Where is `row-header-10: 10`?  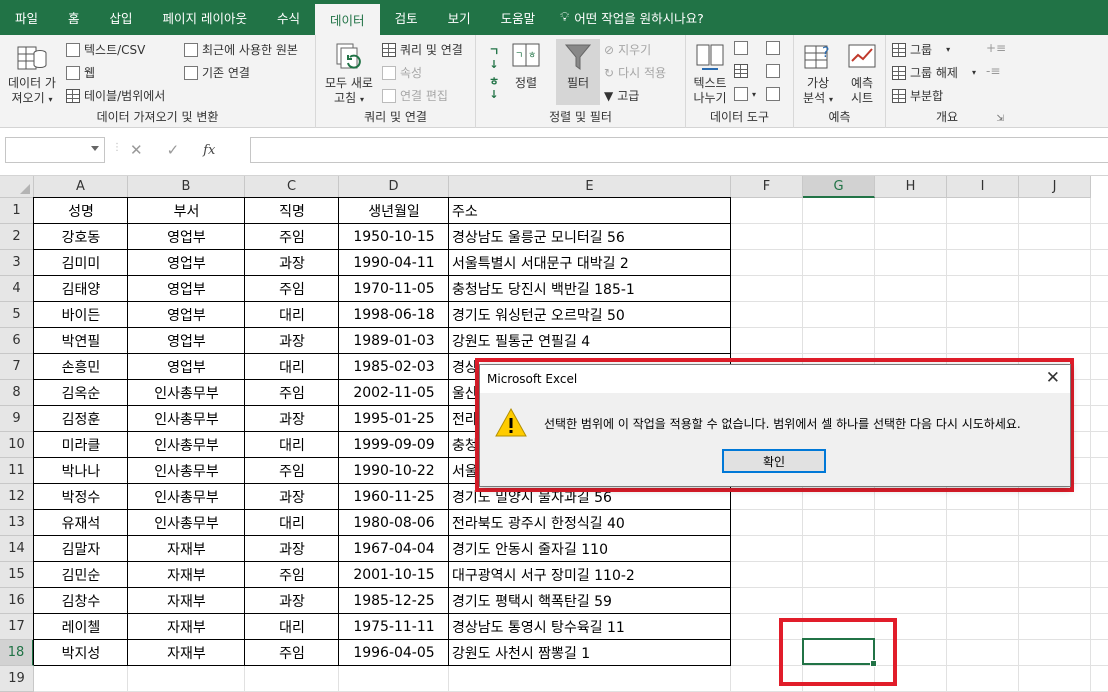 row-header-10: 10 is located at coordinates (17, 445).